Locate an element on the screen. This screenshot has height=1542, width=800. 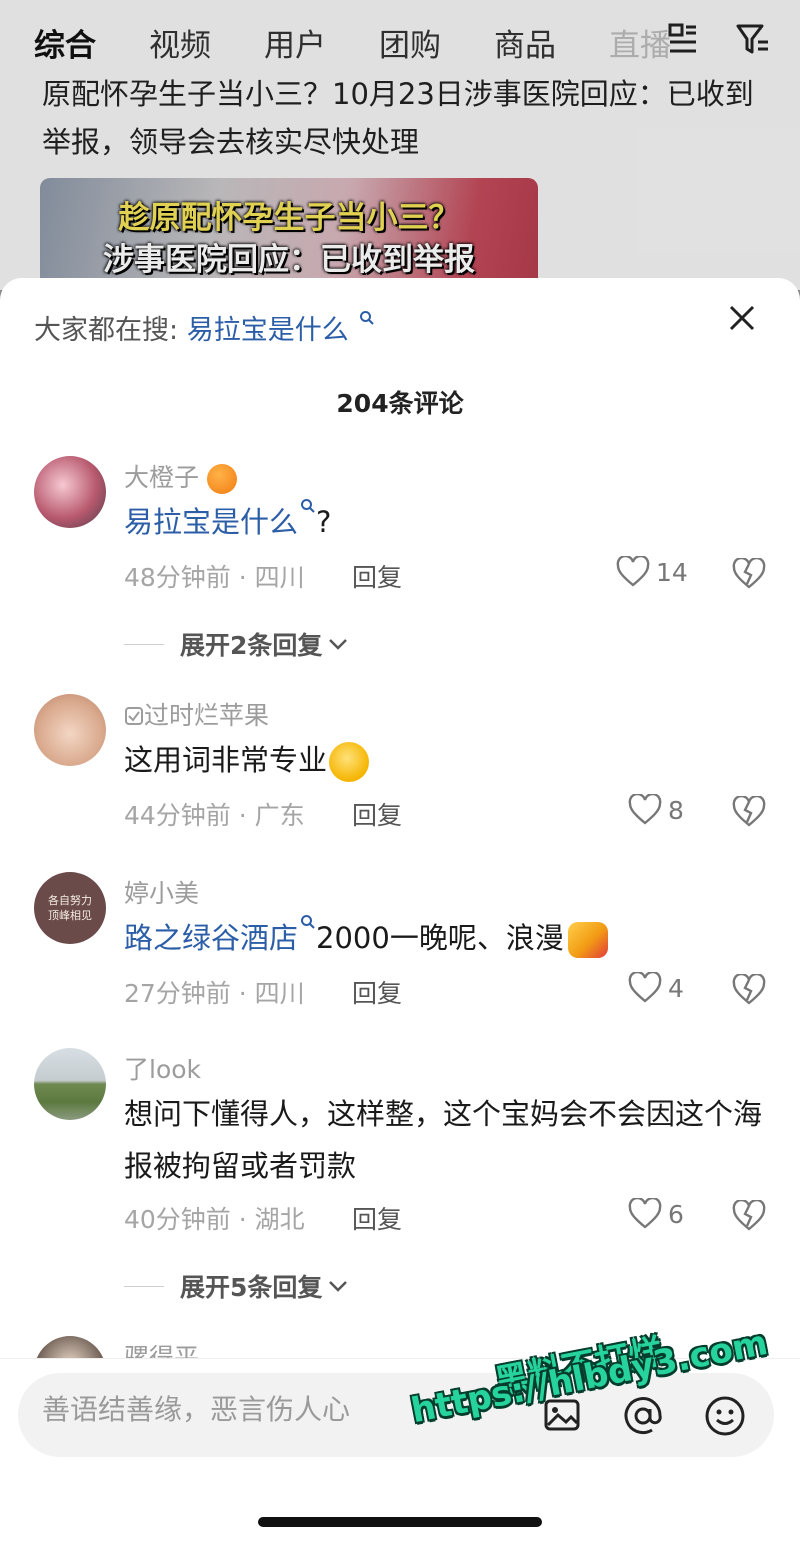
like-button: 14 is located at coordinates (652, 572).